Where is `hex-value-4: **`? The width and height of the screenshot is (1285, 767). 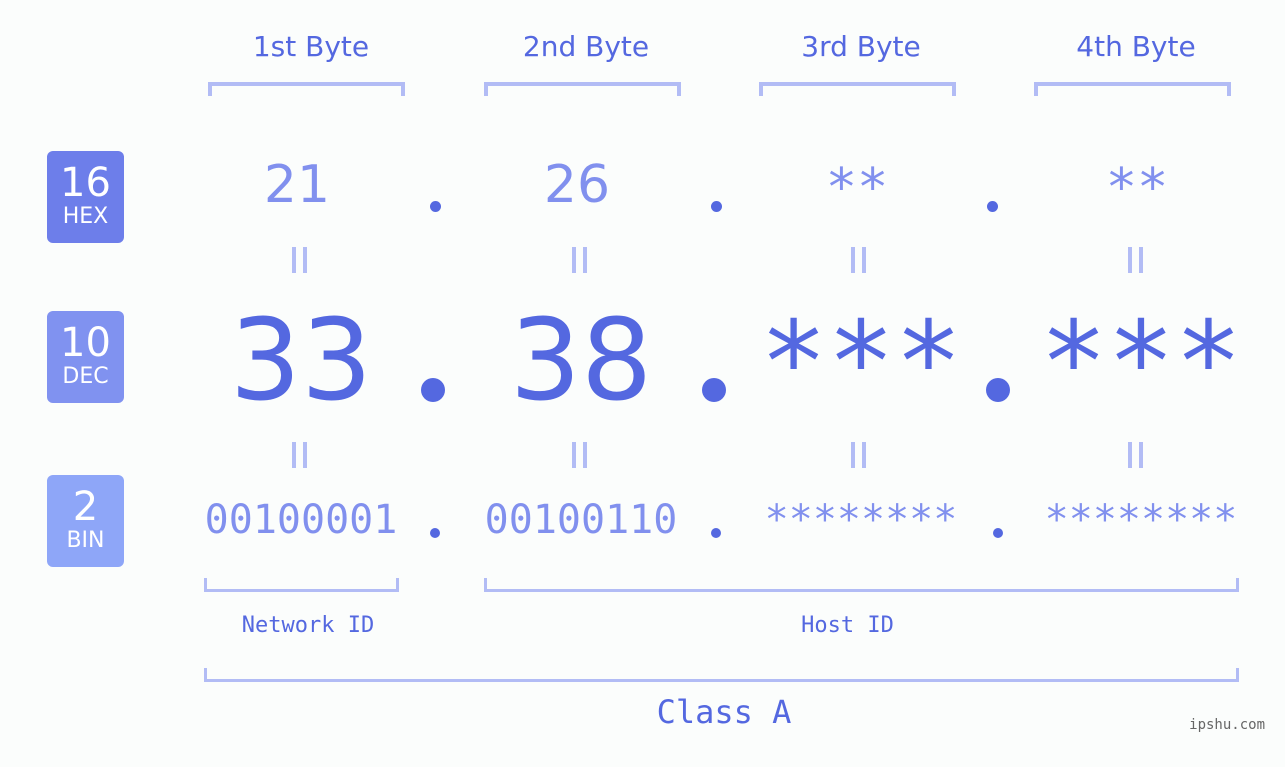 hex-value-4: ** is located at coordinates (1137, 188).